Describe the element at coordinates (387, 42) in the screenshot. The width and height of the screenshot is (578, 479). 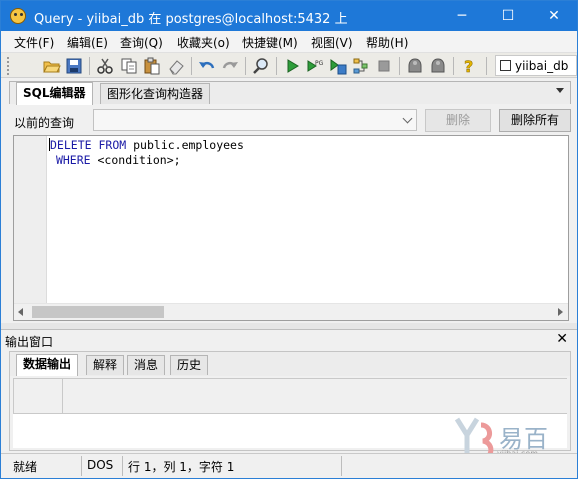
I see `menu-help: 帮助(H)` at that location.